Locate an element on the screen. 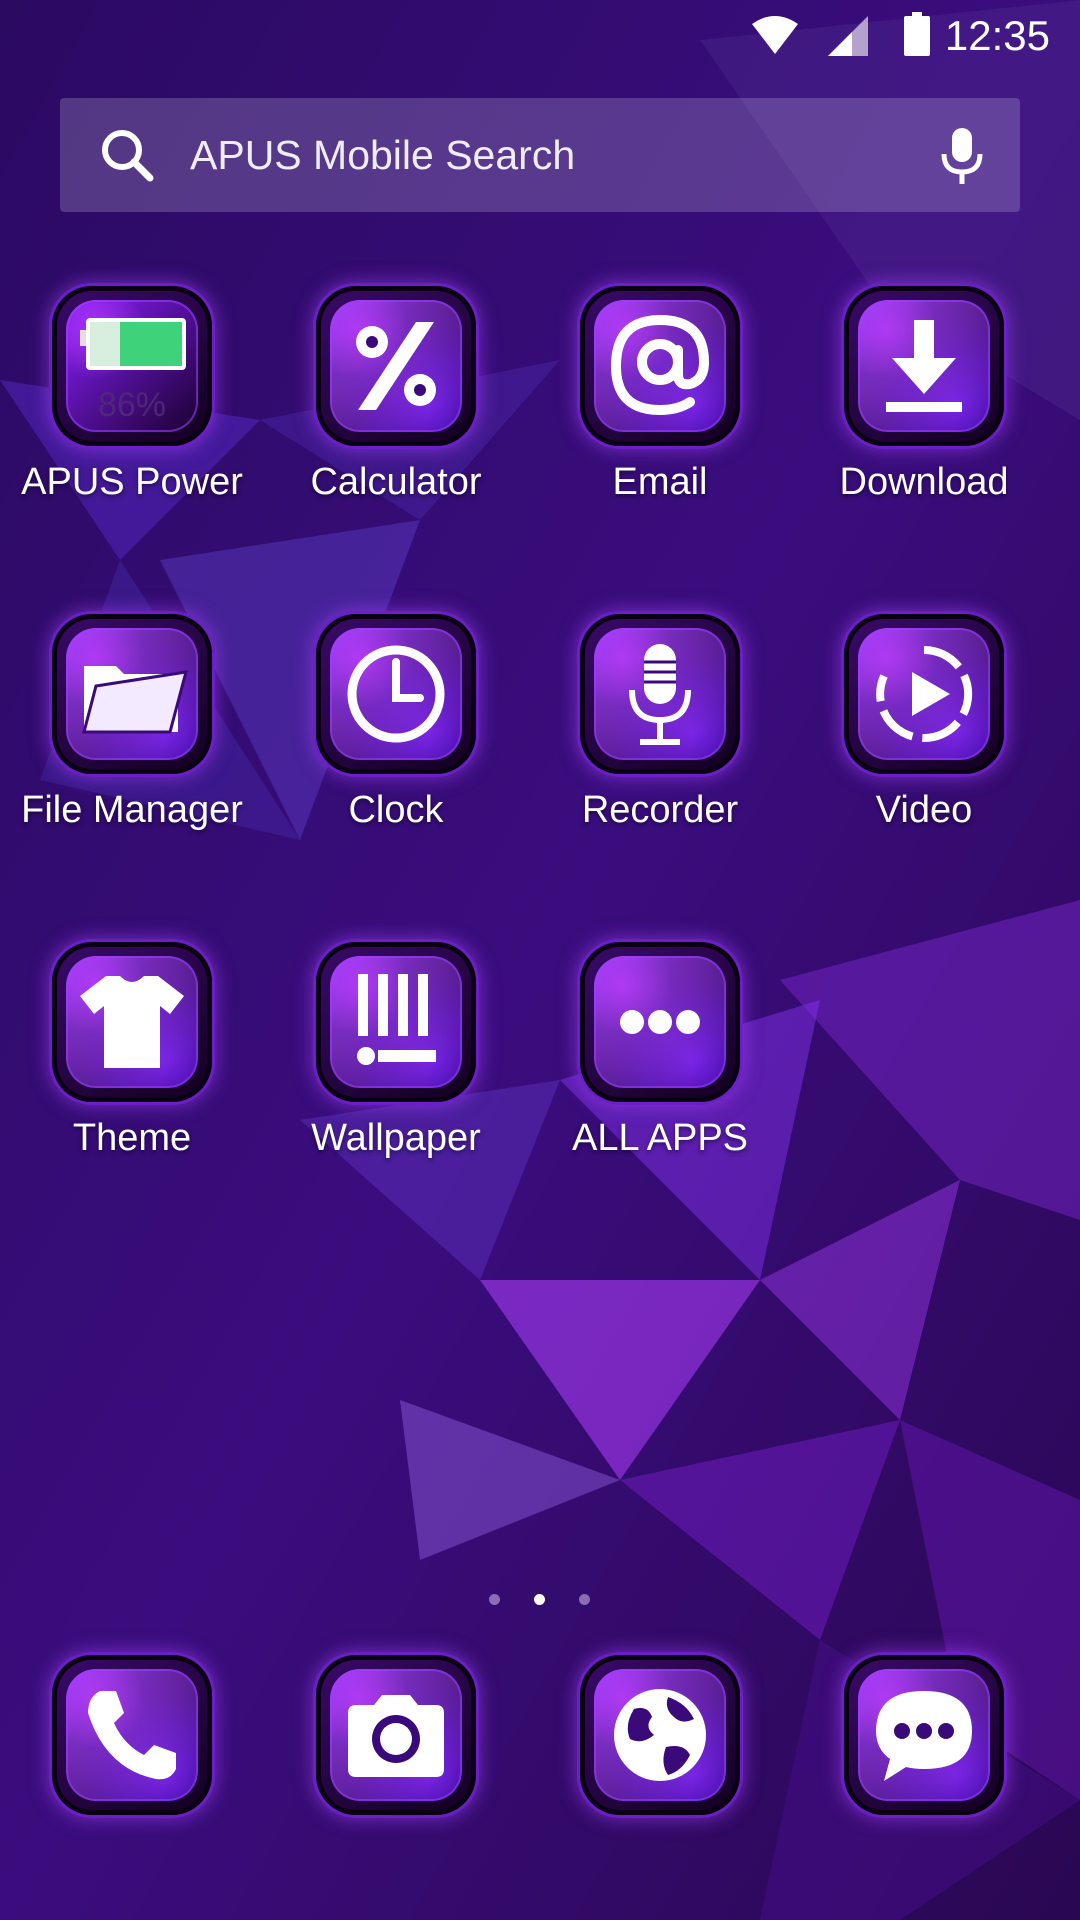 The image size is (1080, 1920). dock-messages is located at coordinates (924, 1740).